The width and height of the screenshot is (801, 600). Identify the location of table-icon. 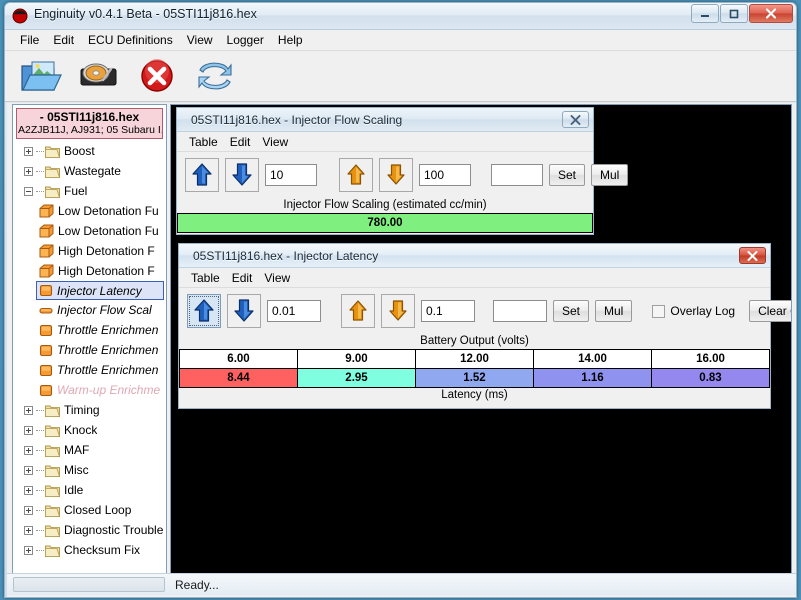
(46, 251).